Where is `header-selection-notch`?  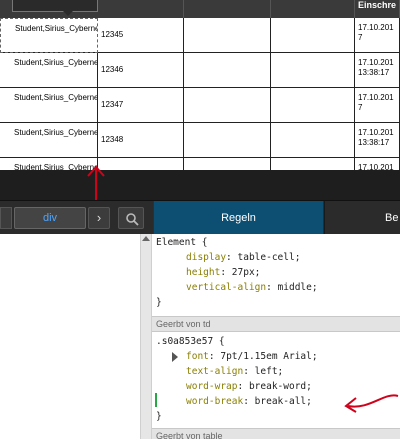 header-selection-notch is located at coordinates (68, 12).